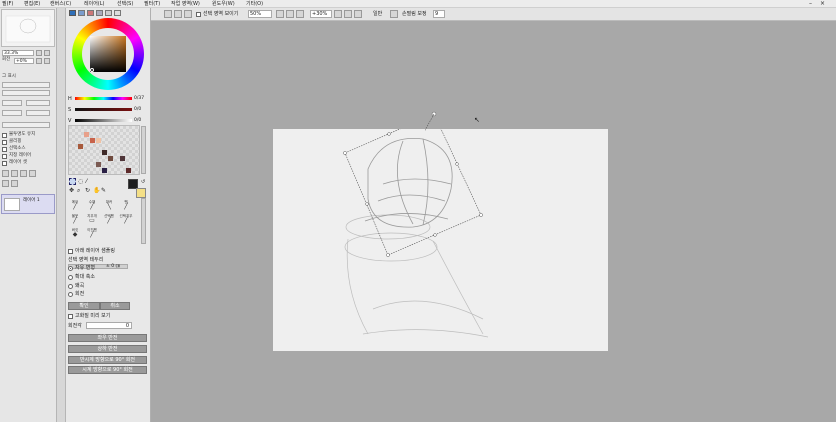 The image size is (836, 422). I want to click on swatch-grid, so click(104, 150).